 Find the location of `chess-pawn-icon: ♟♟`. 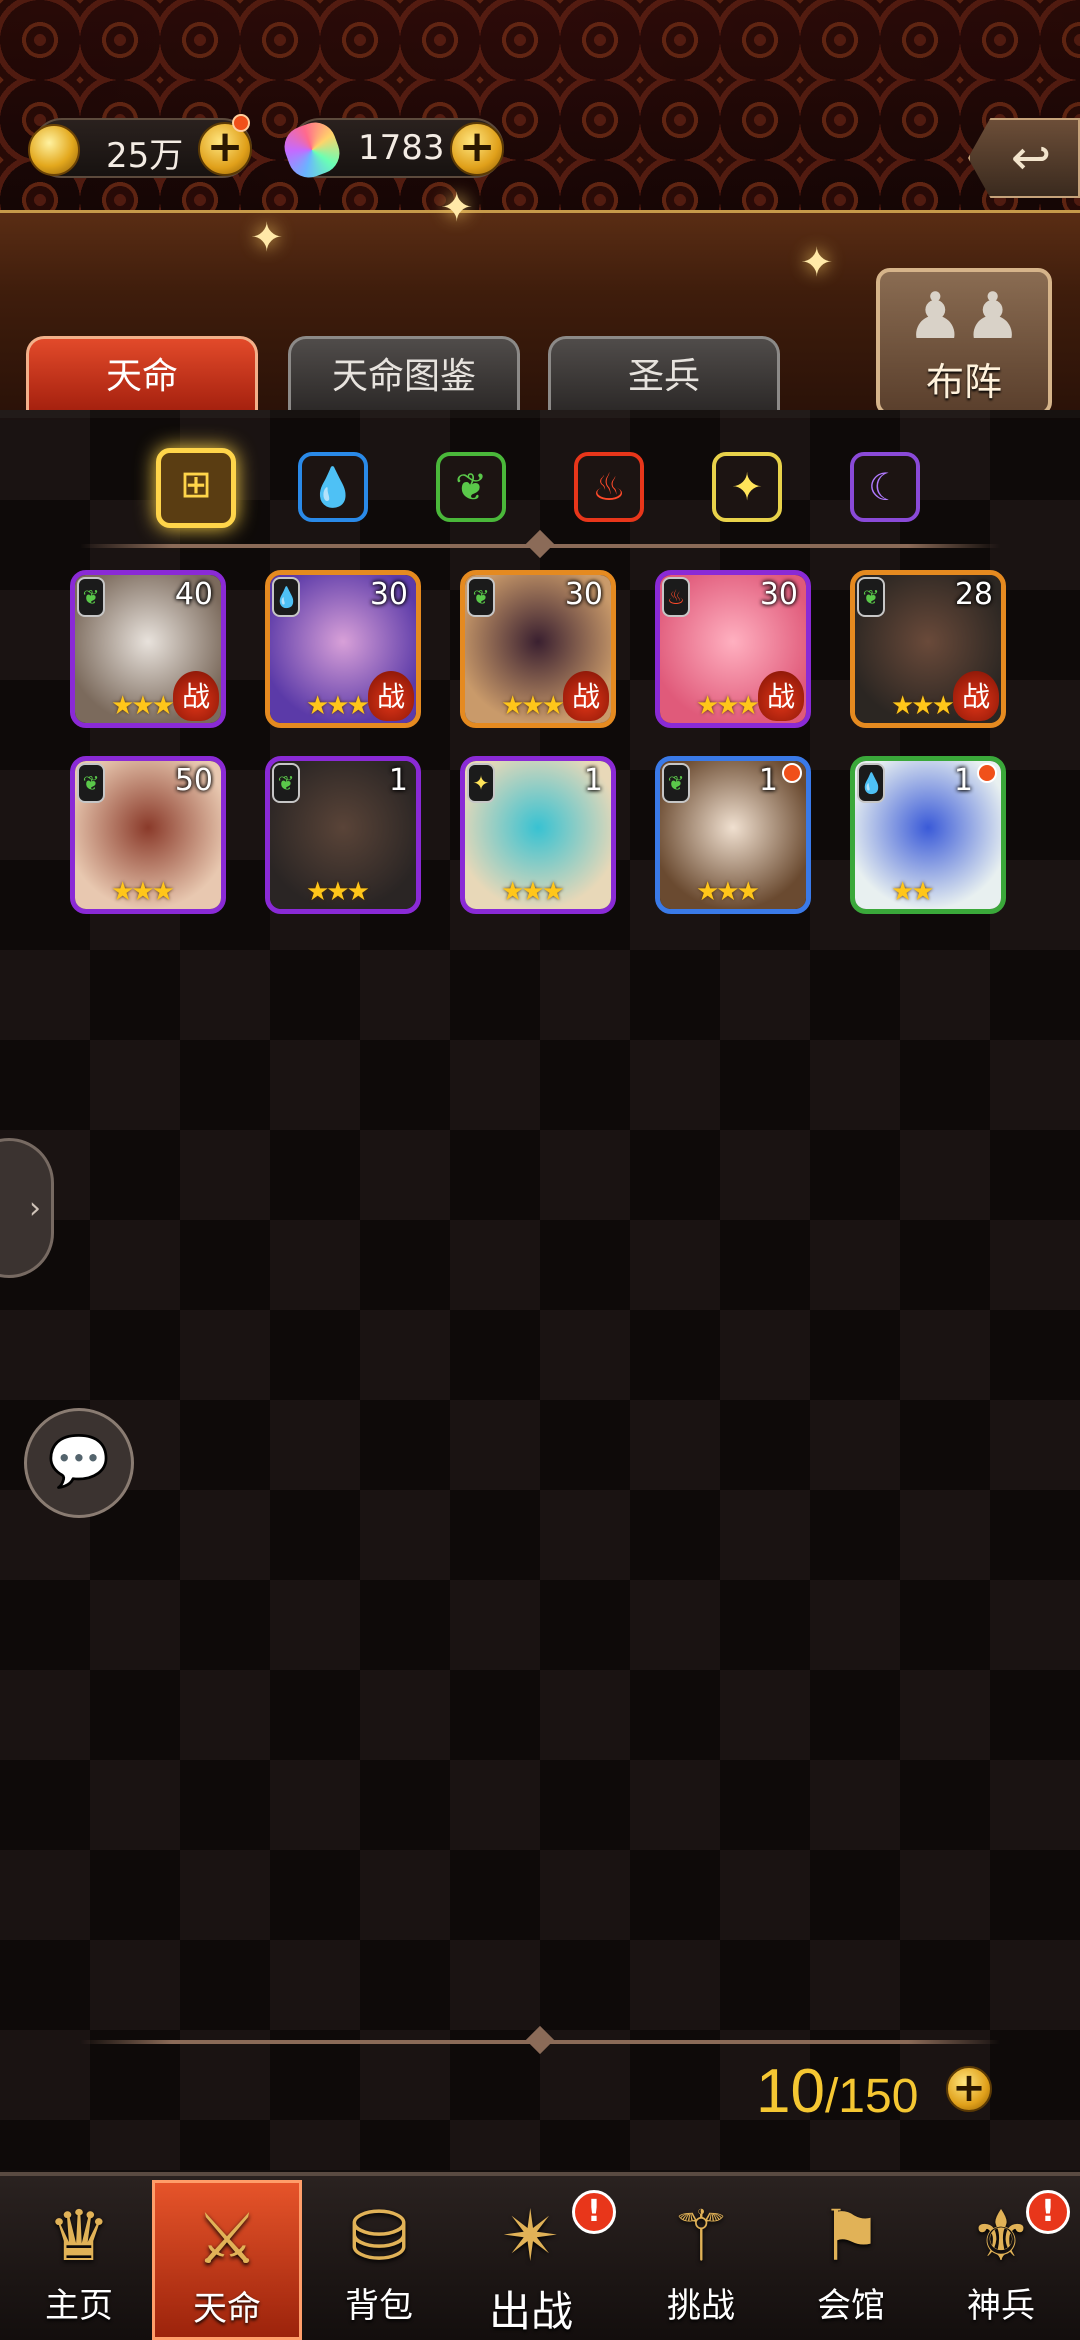

chess-pawn-icon: ♟♟ is located at coordinates (964, 317).